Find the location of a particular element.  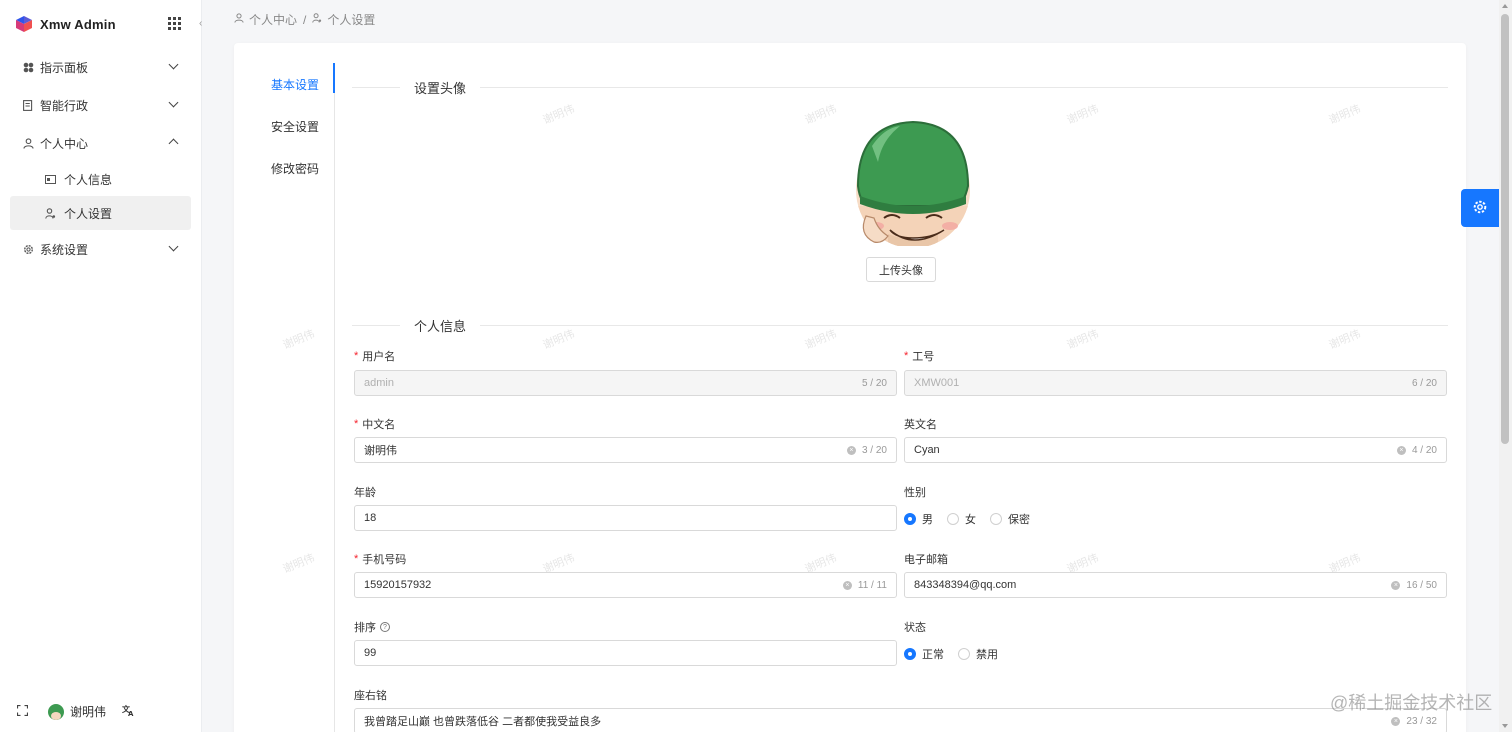

menu-item-dashboard: 指示面板 is located at coordinates (100, 67).